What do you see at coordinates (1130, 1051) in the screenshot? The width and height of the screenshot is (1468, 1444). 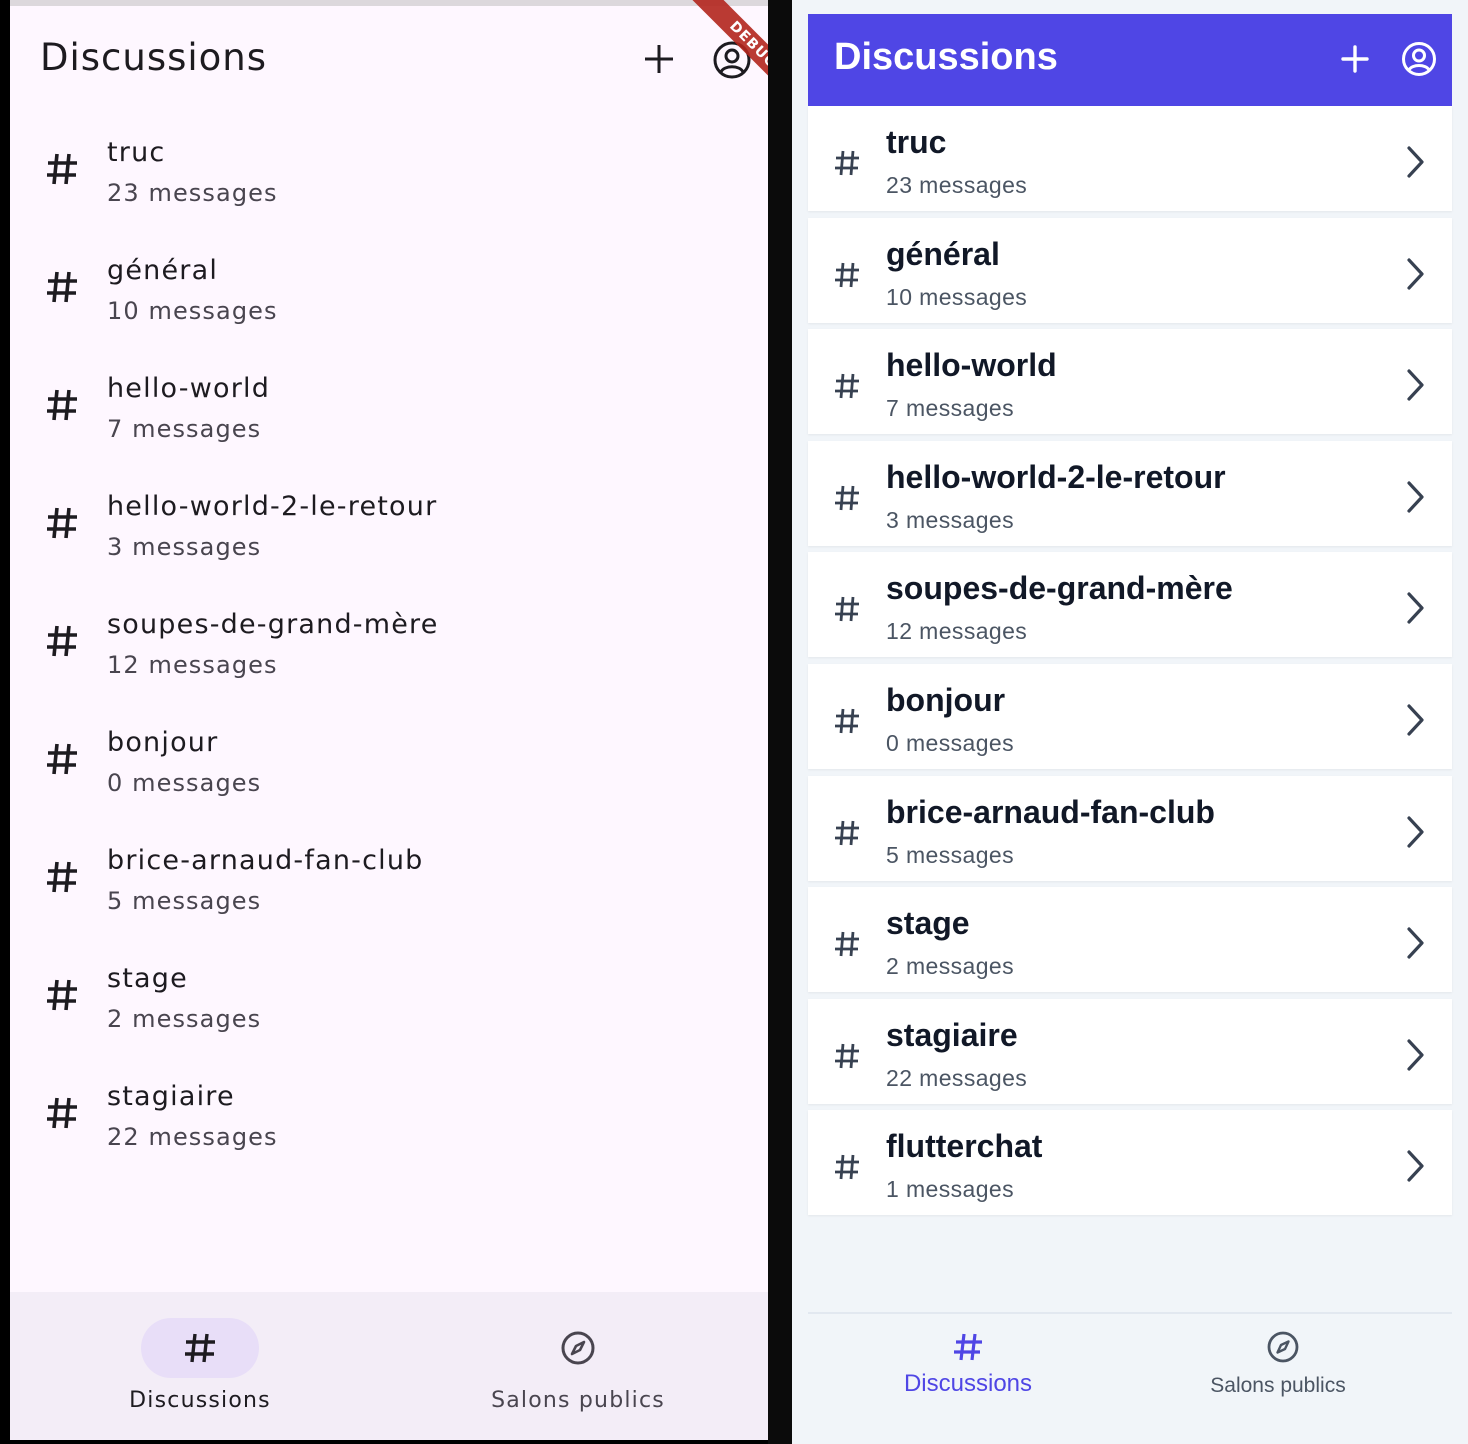 I see `channel-card: stagiaire 22 messages` at bounding box center [1130, 1051].